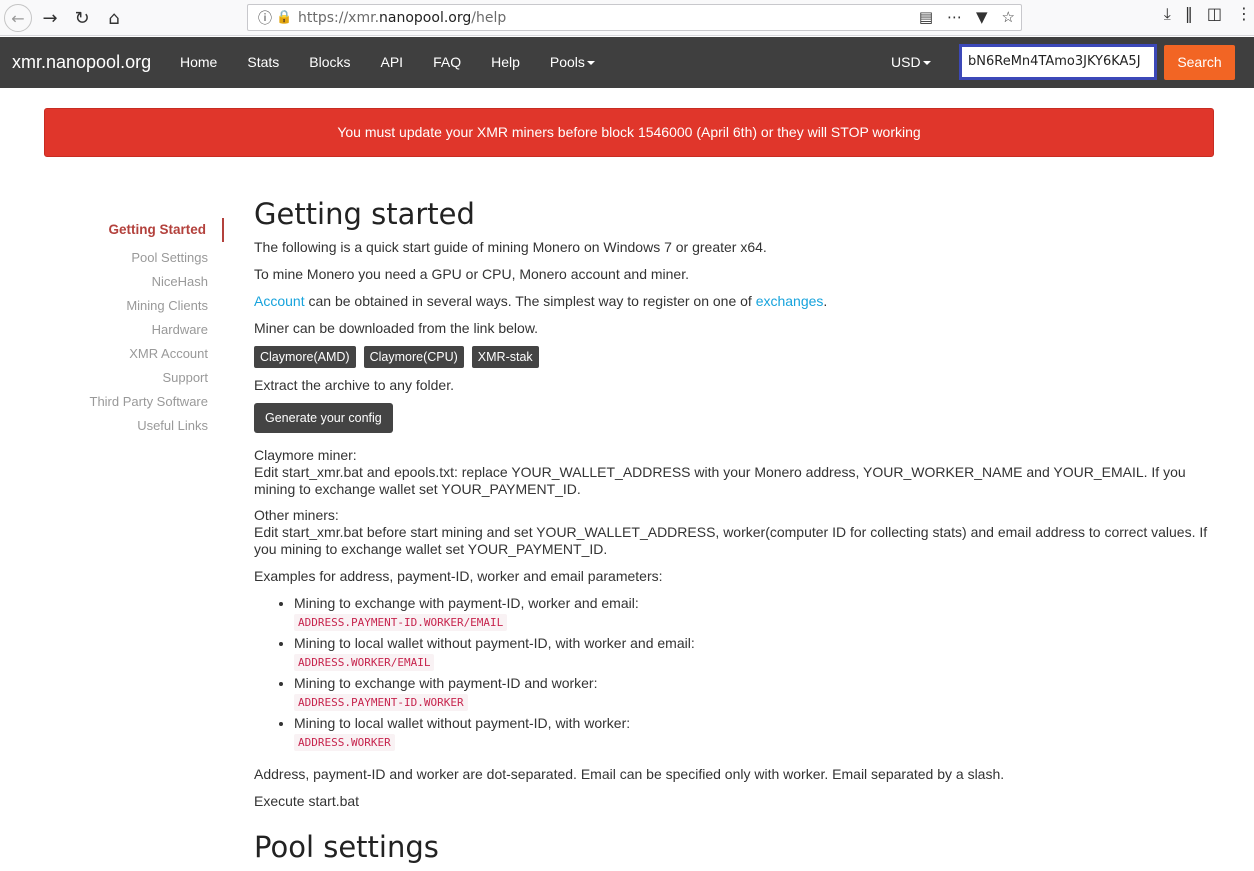 Image resolution: width=1254 pixels, height=871 pixels. Describe the element at coordinates (263, 62) in the screenshot. I see `nav-stats: Stats` at that location.